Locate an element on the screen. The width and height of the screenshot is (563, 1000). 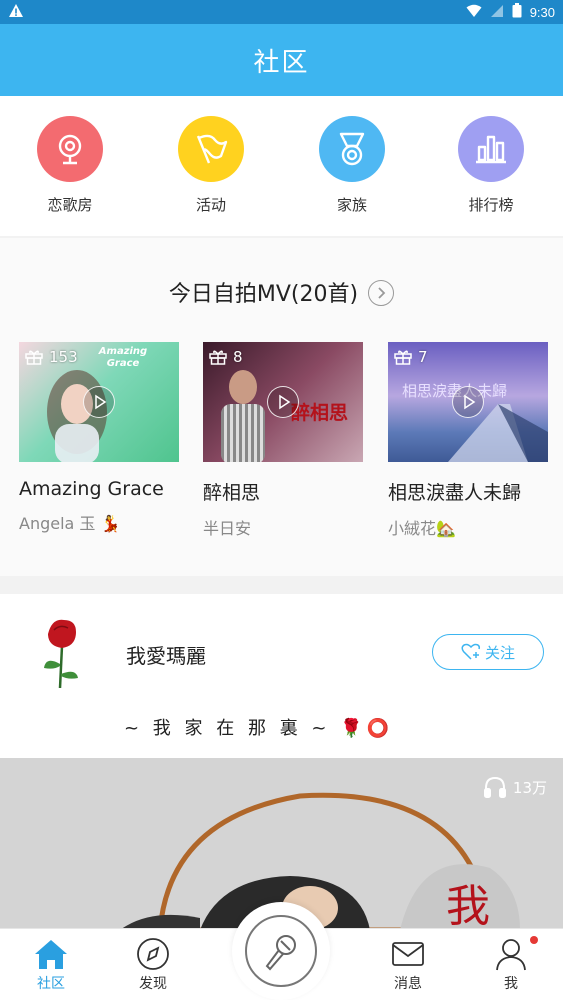
tab-me: 我 is located at coordinates (511, 964).